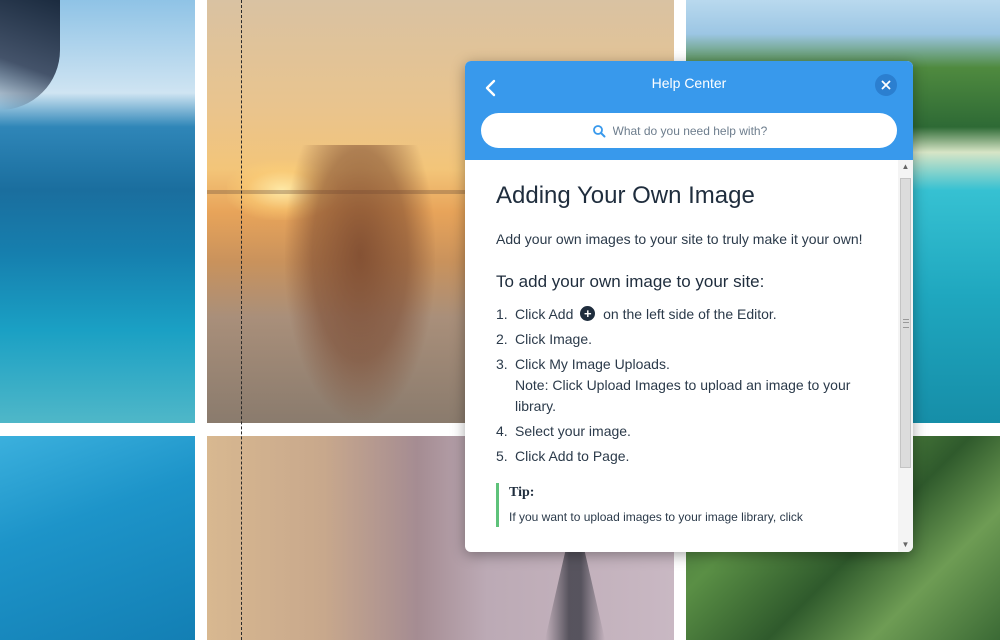 The height and width of the screenshot is (640, 1000). I want to click on editor-guide-line, so click(241, 320).